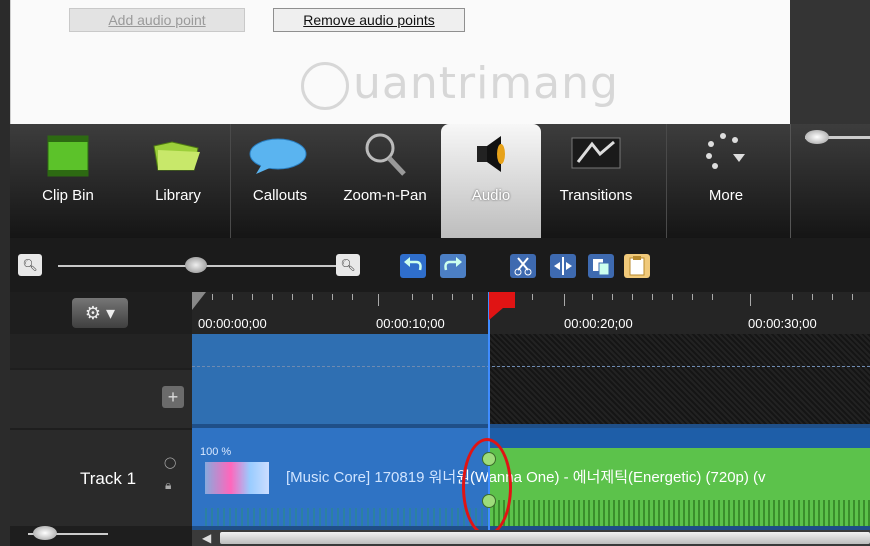 This screenshot has height=546, width=870. I want to click on lock-icon: 🔒︎, so click(168, 485).